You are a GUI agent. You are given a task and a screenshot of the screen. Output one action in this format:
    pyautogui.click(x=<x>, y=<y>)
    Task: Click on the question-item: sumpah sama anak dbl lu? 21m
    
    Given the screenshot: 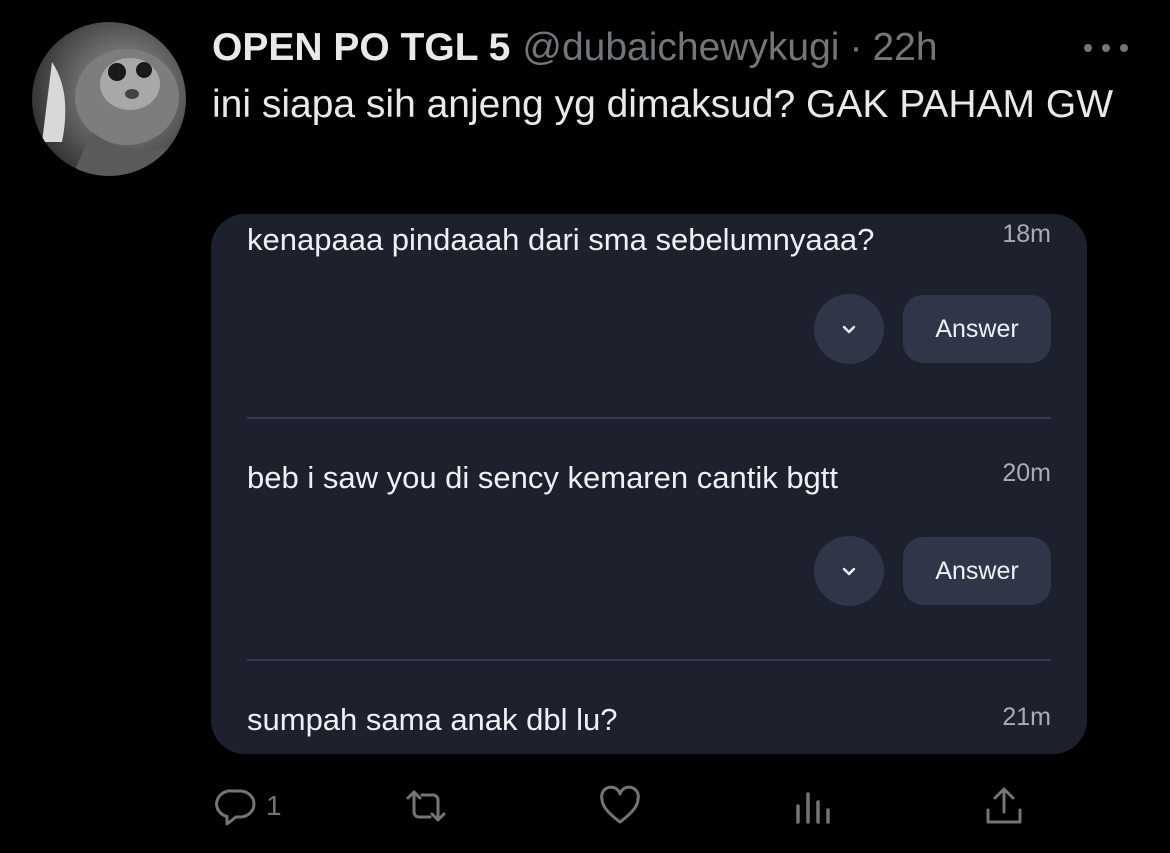 What is the action you would take?
    pyautogui.click(x=649, y=710)
    